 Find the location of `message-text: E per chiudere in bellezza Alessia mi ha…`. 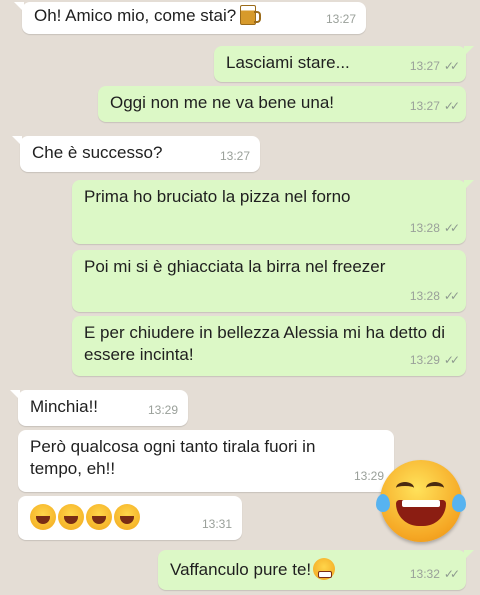

message-text: E per chiudere in bellezza Alessia mi ha… is located at coordinates (264, 343).